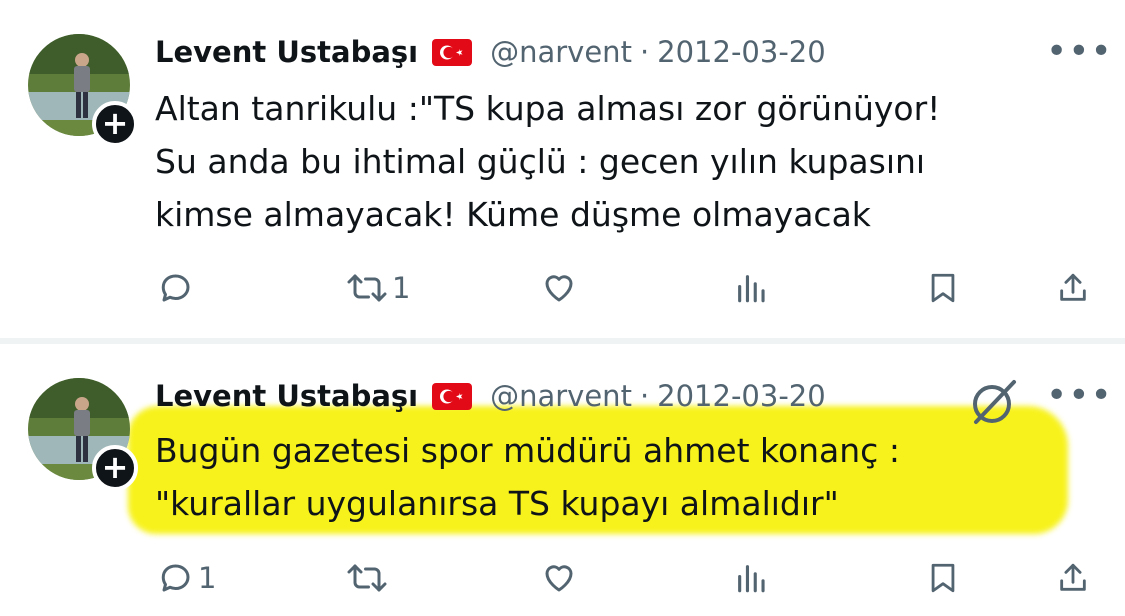 The width and height of the screenshot is (1125, 616). Describe the element at coordinates (513, 214) in the screenshot. I see `tweet-text-line: kimse almayacak! Küme düşme olmayacak` at that location.